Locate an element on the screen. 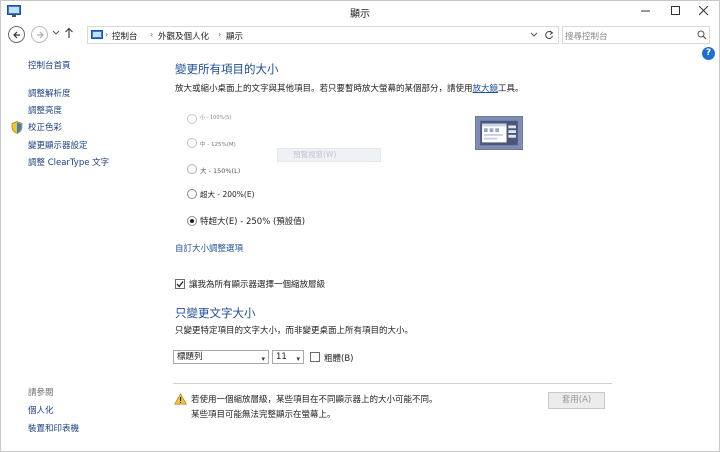  custom-size-link: 自訂大小調整選項 is located at coordinates (209, 248).